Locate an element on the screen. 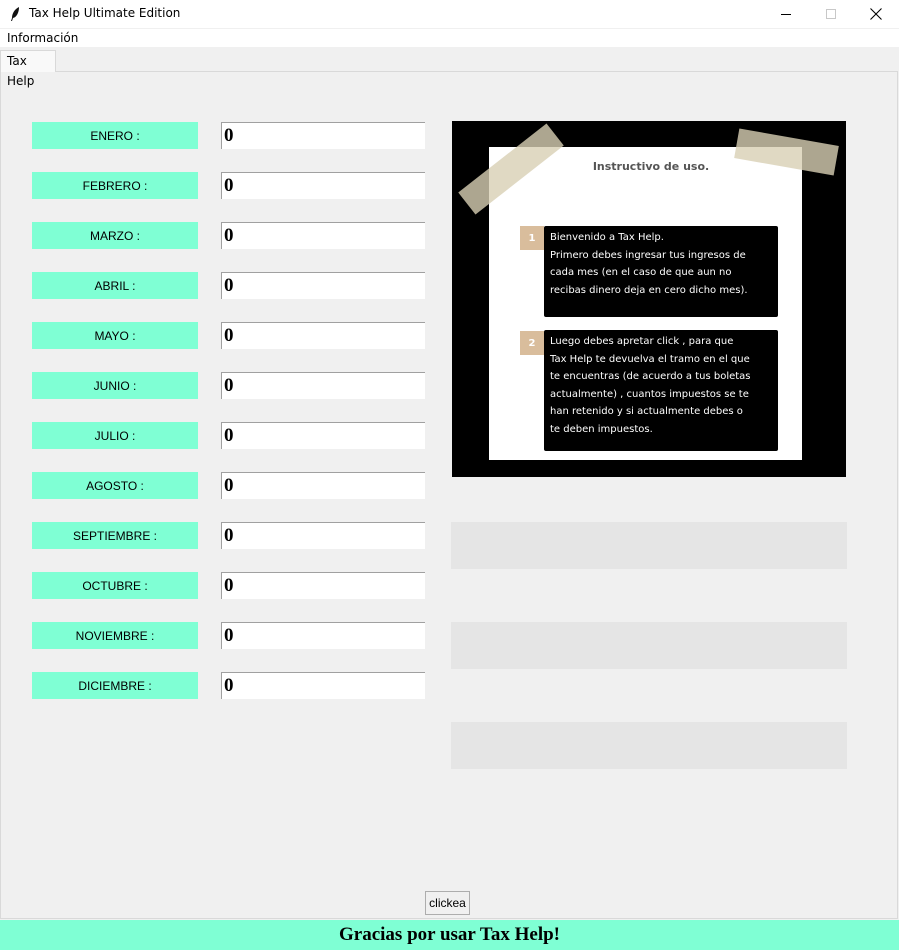 Image resolution: width=899 pixels, height=950 pixels. month-label-noviembre: NOVIEMBRE : is located at coordinates (115, 635).